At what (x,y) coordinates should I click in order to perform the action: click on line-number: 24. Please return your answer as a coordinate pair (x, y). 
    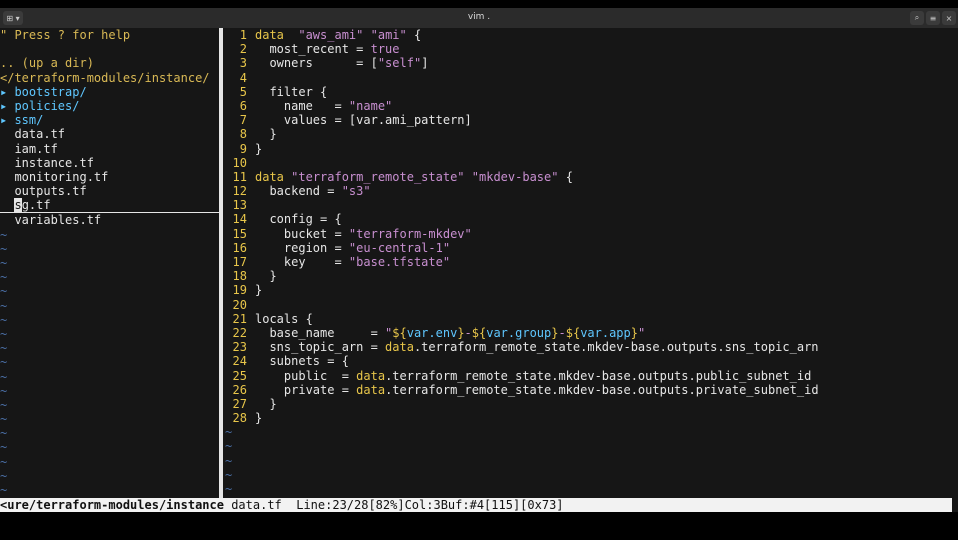
    Looking at the image, I should click on (239, 361).